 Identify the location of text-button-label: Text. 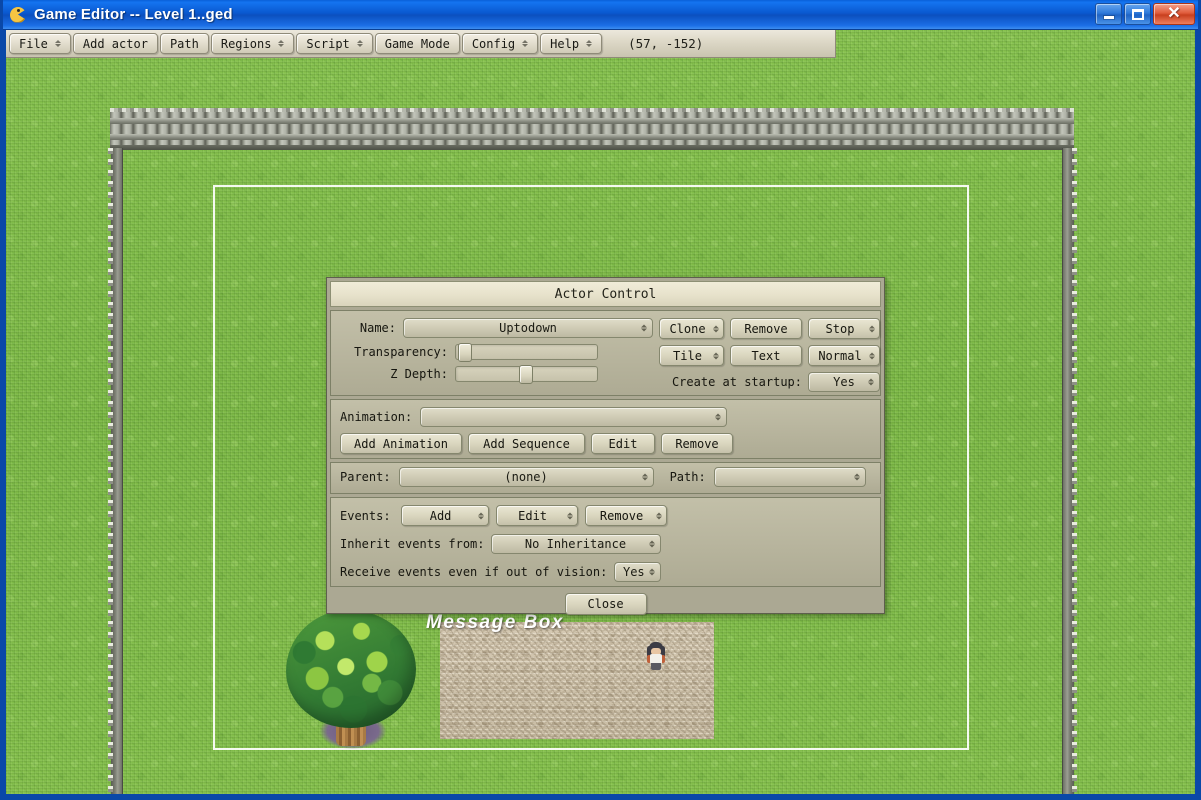
(766, 355).